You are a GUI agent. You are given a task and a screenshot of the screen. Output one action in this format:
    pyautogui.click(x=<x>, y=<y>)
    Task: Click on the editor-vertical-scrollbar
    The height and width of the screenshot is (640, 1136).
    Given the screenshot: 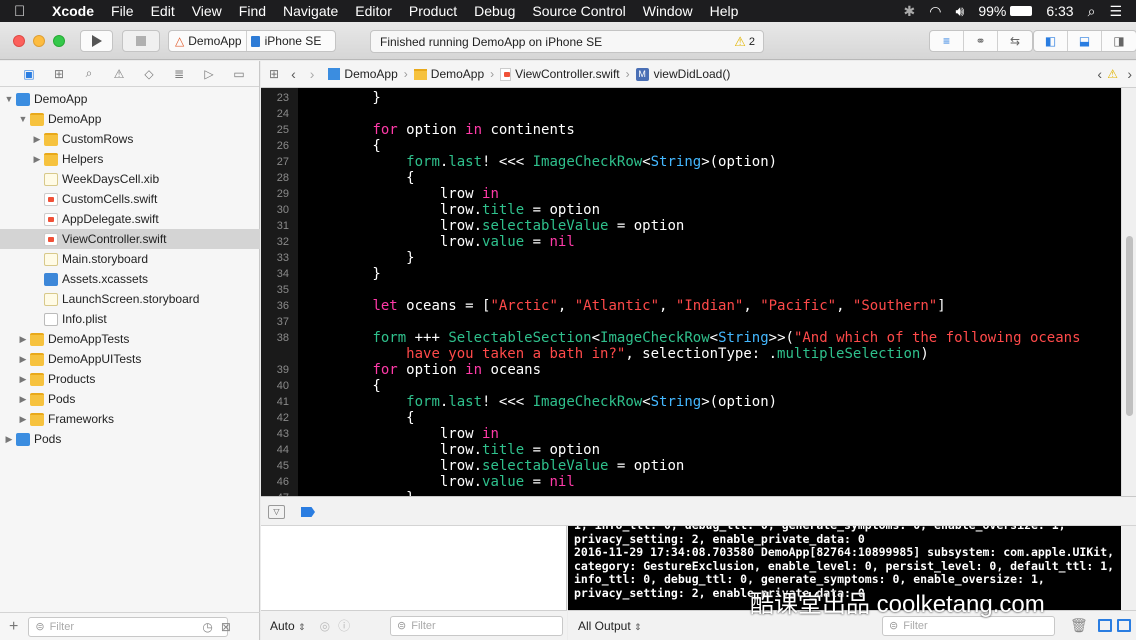 What is the action you would take?
    pyautogui.click(x=1128, y=292)
    